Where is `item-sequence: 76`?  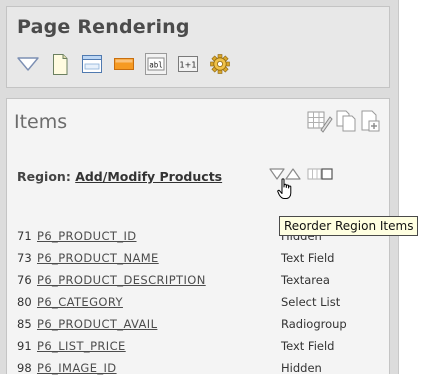 item-sequence: 76 is located at coordinates (24, 280).